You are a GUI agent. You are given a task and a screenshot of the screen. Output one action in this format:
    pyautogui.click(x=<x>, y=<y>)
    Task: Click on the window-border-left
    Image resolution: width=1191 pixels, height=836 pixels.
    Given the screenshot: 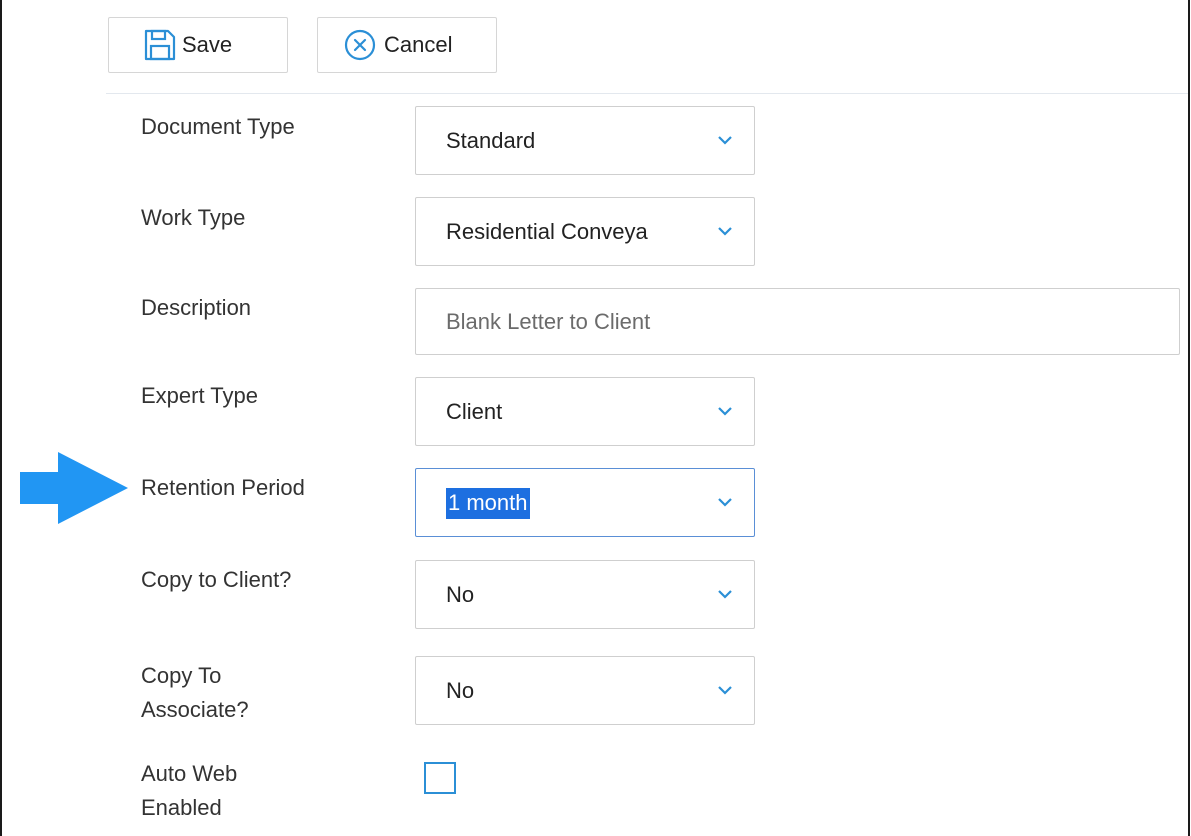 What is the action you would take?
    pyautogui.click(x=1, y=418)
    